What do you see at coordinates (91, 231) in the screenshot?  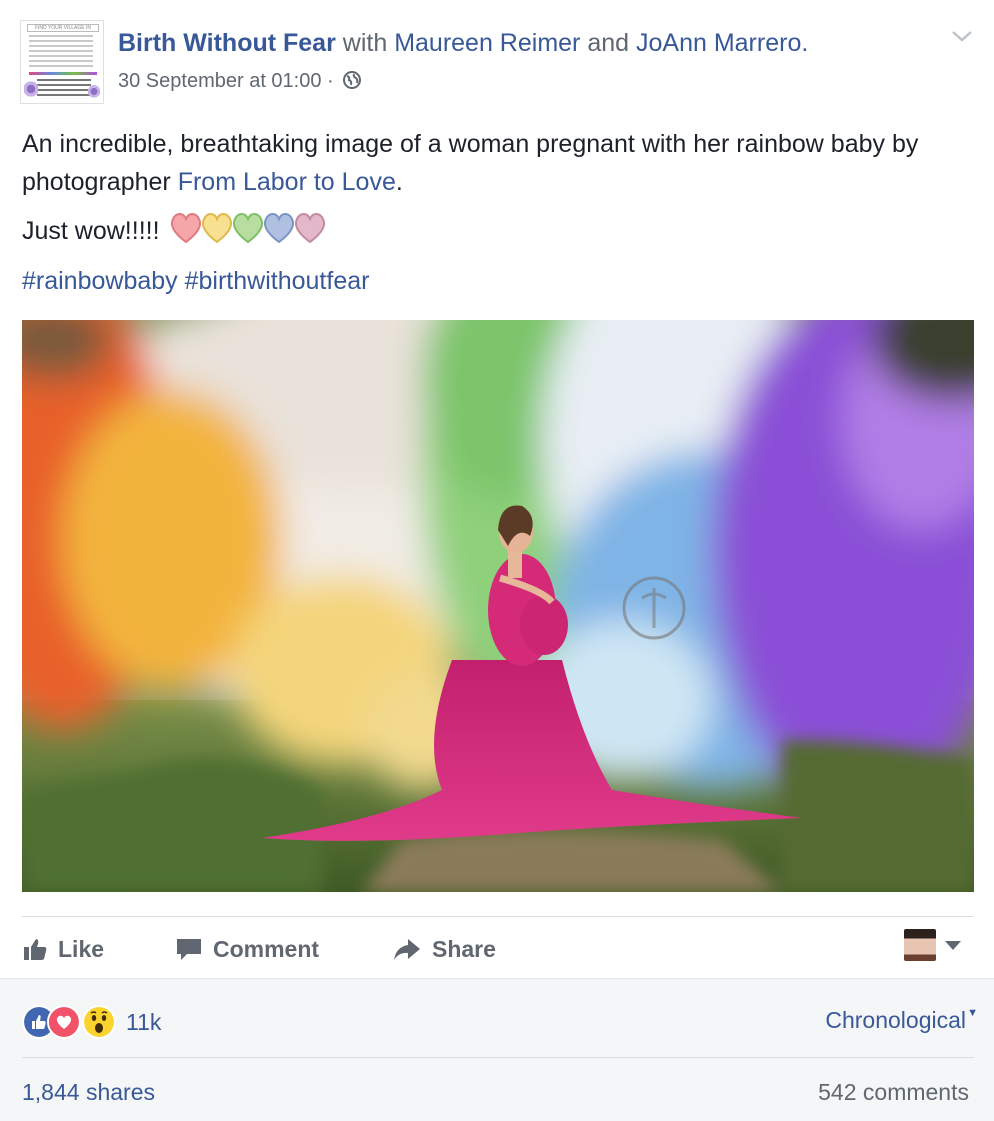 I see `post-text-wow: Just wow!!!!!` at bounding box center [91, 231].